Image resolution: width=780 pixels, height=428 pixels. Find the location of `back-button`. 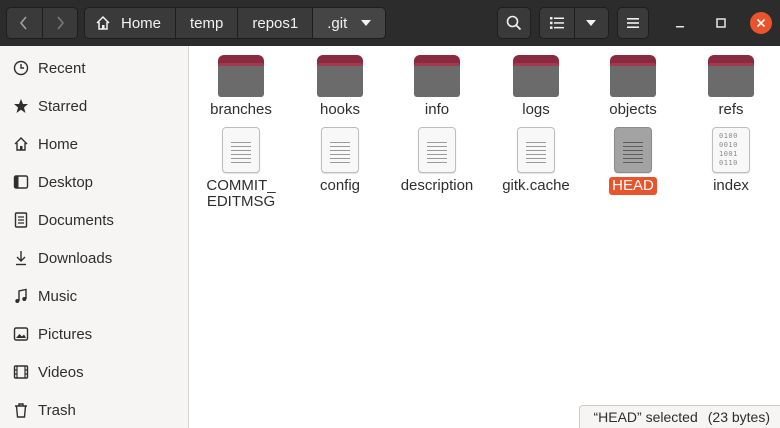

back-button is located at coordinates (24, 23).